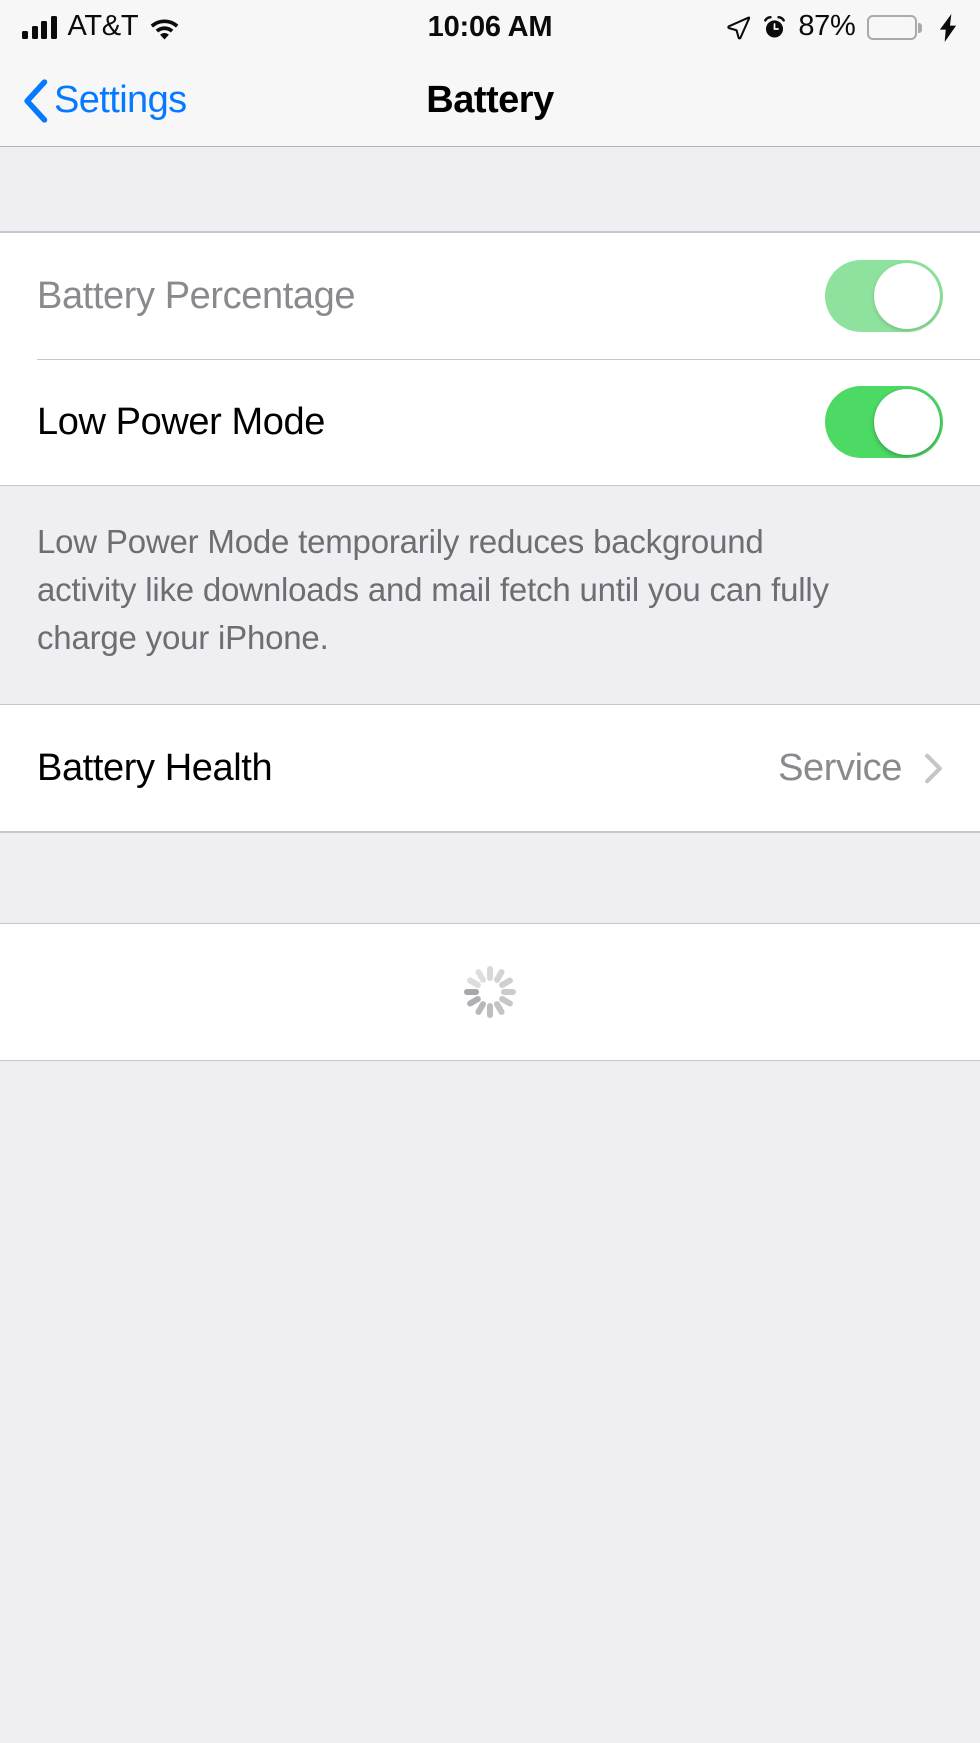  What do you see at coordinates (490, 27) in the screenshot?
I see `status-bar: AT&T 10:06 AM 87%` at bounding box center [490, 27].